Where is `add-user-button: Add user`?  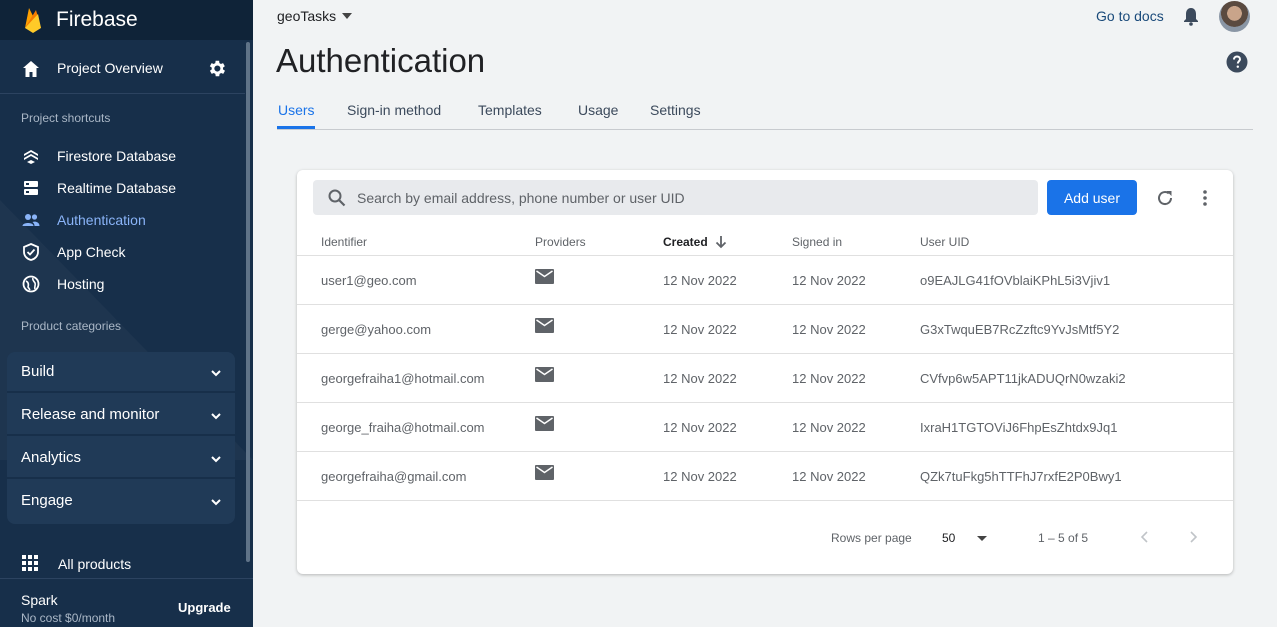
add-user-button: Add user is located at coordinates (1092, 197).